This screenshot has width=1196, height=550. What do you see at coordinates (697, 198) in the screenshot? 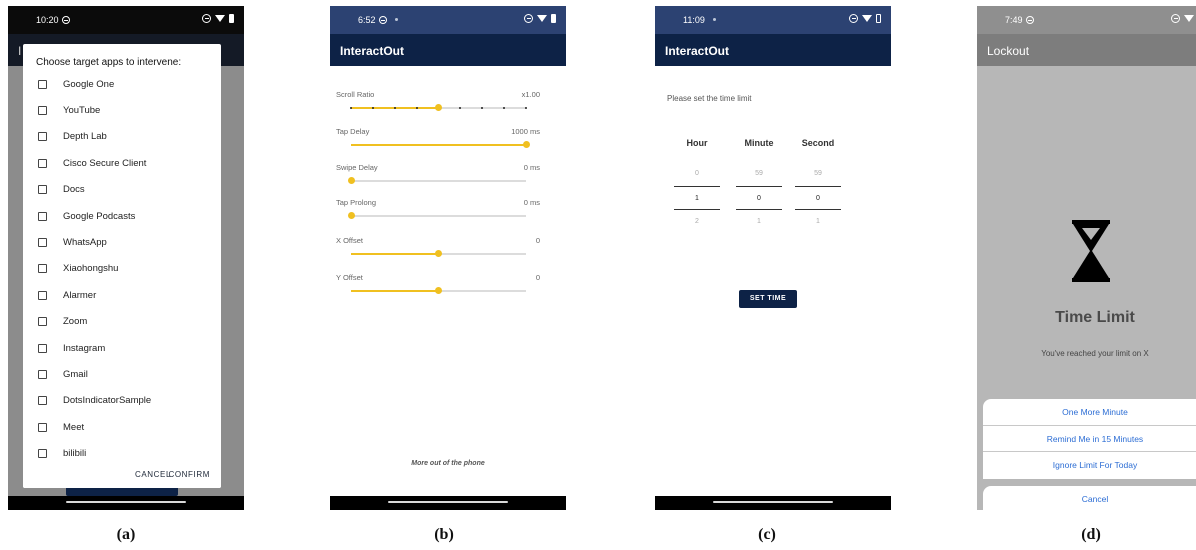
I see `hour-selected-value: 1` at bounding box center [697, 198].